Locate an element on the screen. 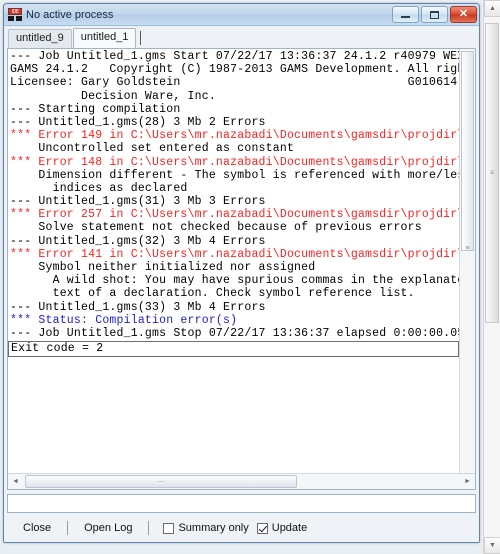  search-input is located at coordinates (241, 503).